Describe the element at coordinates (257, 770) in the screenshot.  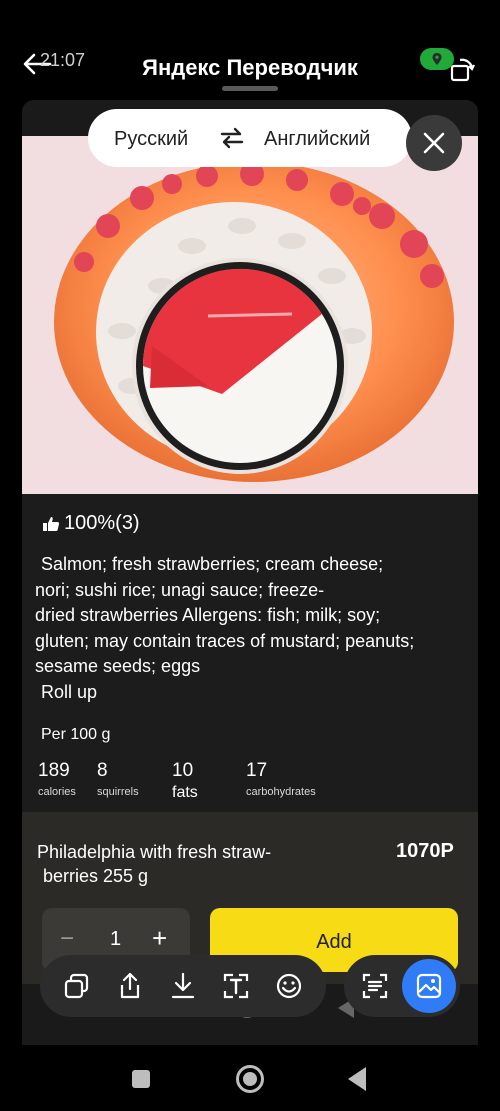
I see `nutrition-value: 17` at that location.